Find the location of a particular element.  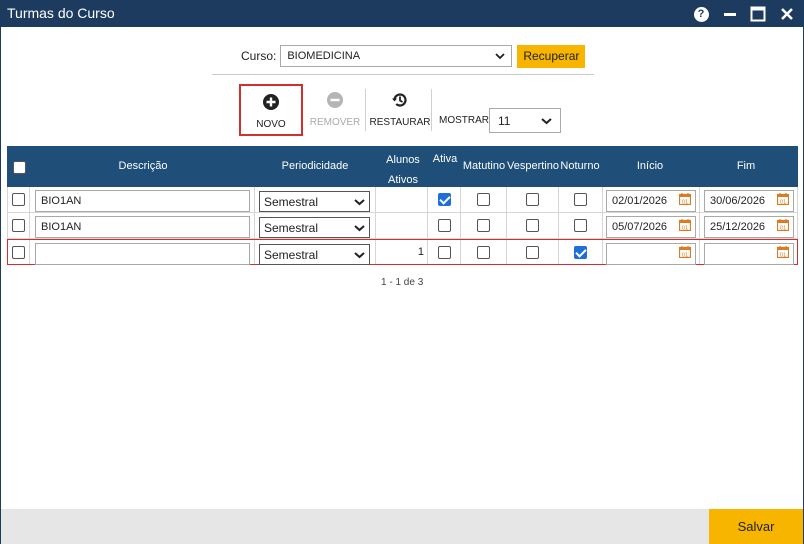

maximize-icon is located at coordinates (758, 14).